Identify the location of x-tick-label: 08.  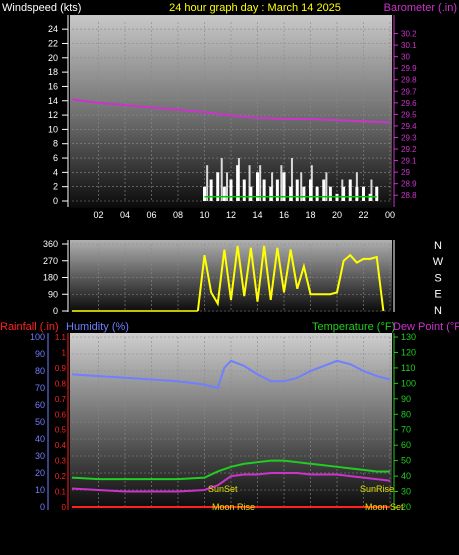
(178, 215).